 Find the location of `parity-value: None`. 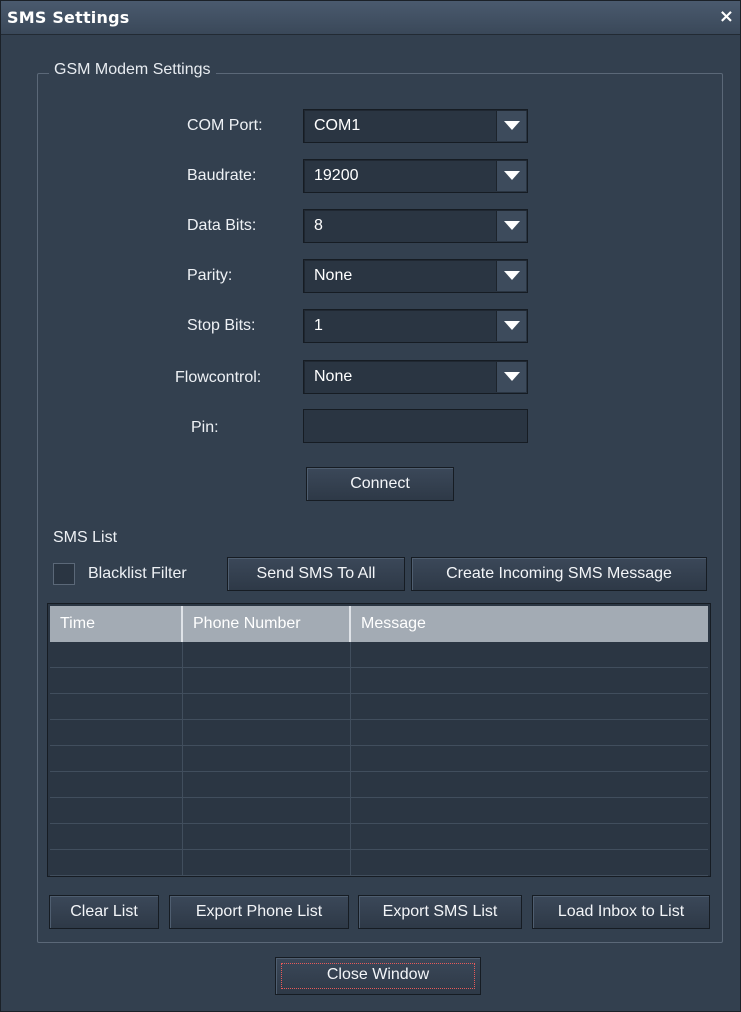

parity-value: None is located at coordinates (333, 275).